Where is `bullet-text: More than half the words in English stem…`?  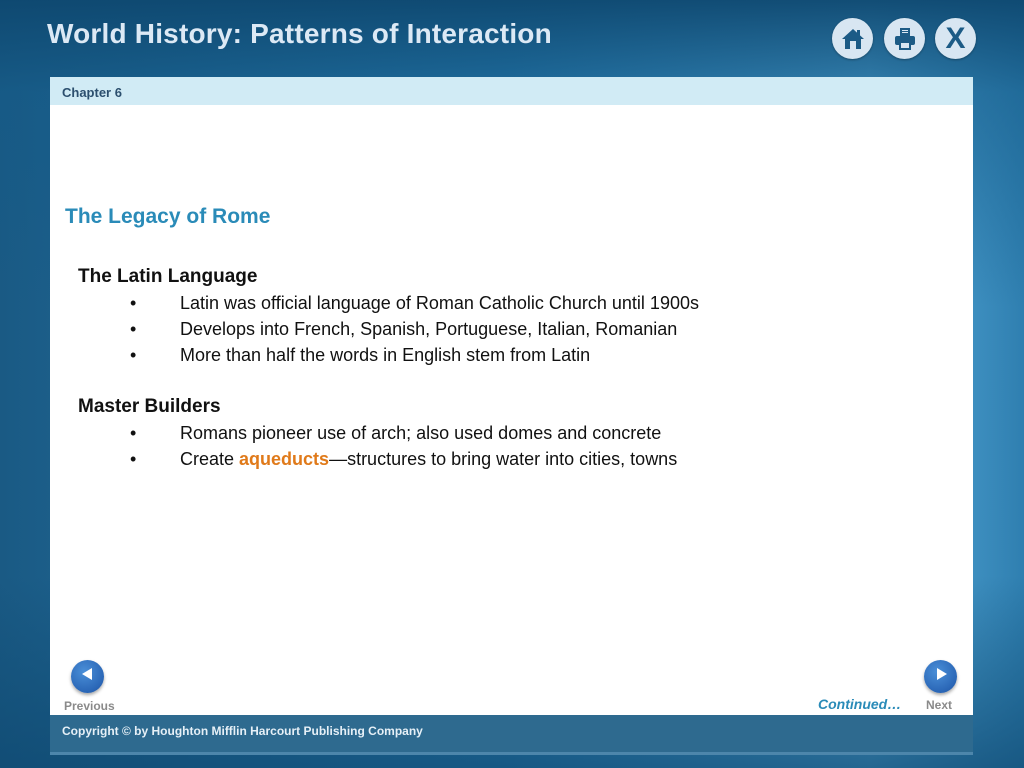 bullet-text: More than half the words in English stem… is located at coordinates (385, 354).